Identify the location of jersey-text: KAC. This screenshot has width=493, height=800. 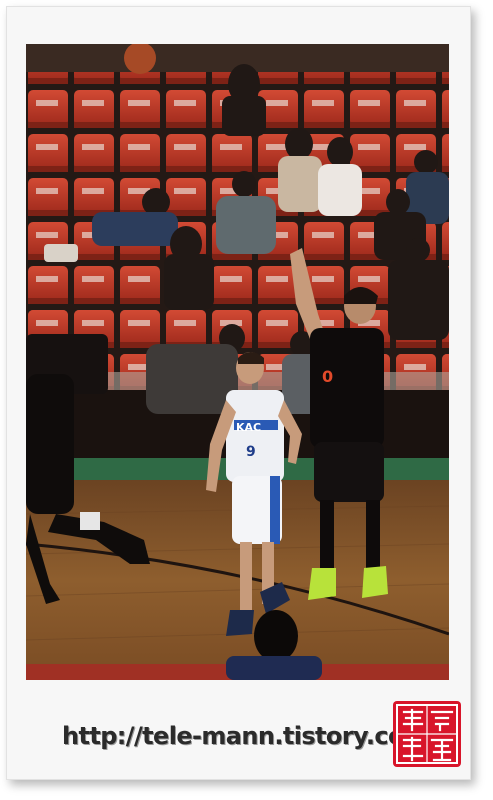
(248, 427).